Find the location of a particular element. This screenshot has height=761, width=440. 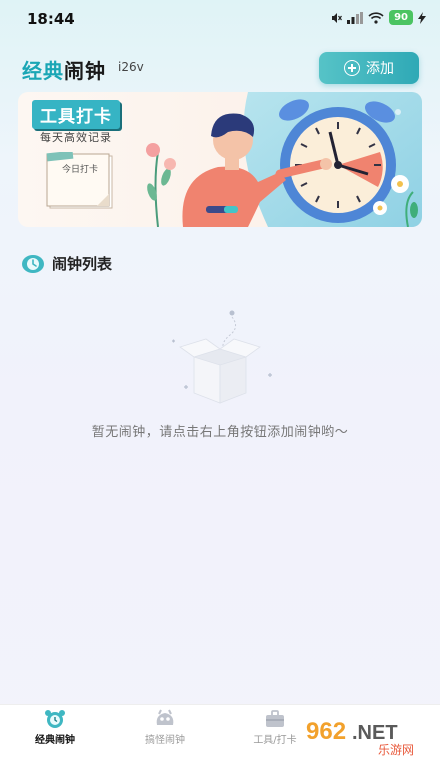

tab-label: 工具/打卡 is located at coordinates (275, 740).